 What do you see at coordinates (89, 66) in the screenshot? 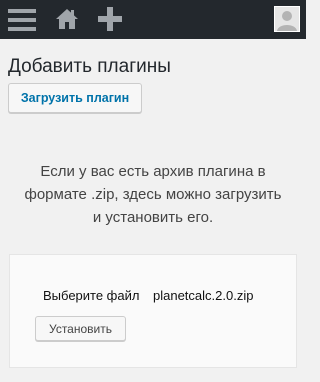
I see `page-title: Добавить плагины` at bounding box center [89, 66].